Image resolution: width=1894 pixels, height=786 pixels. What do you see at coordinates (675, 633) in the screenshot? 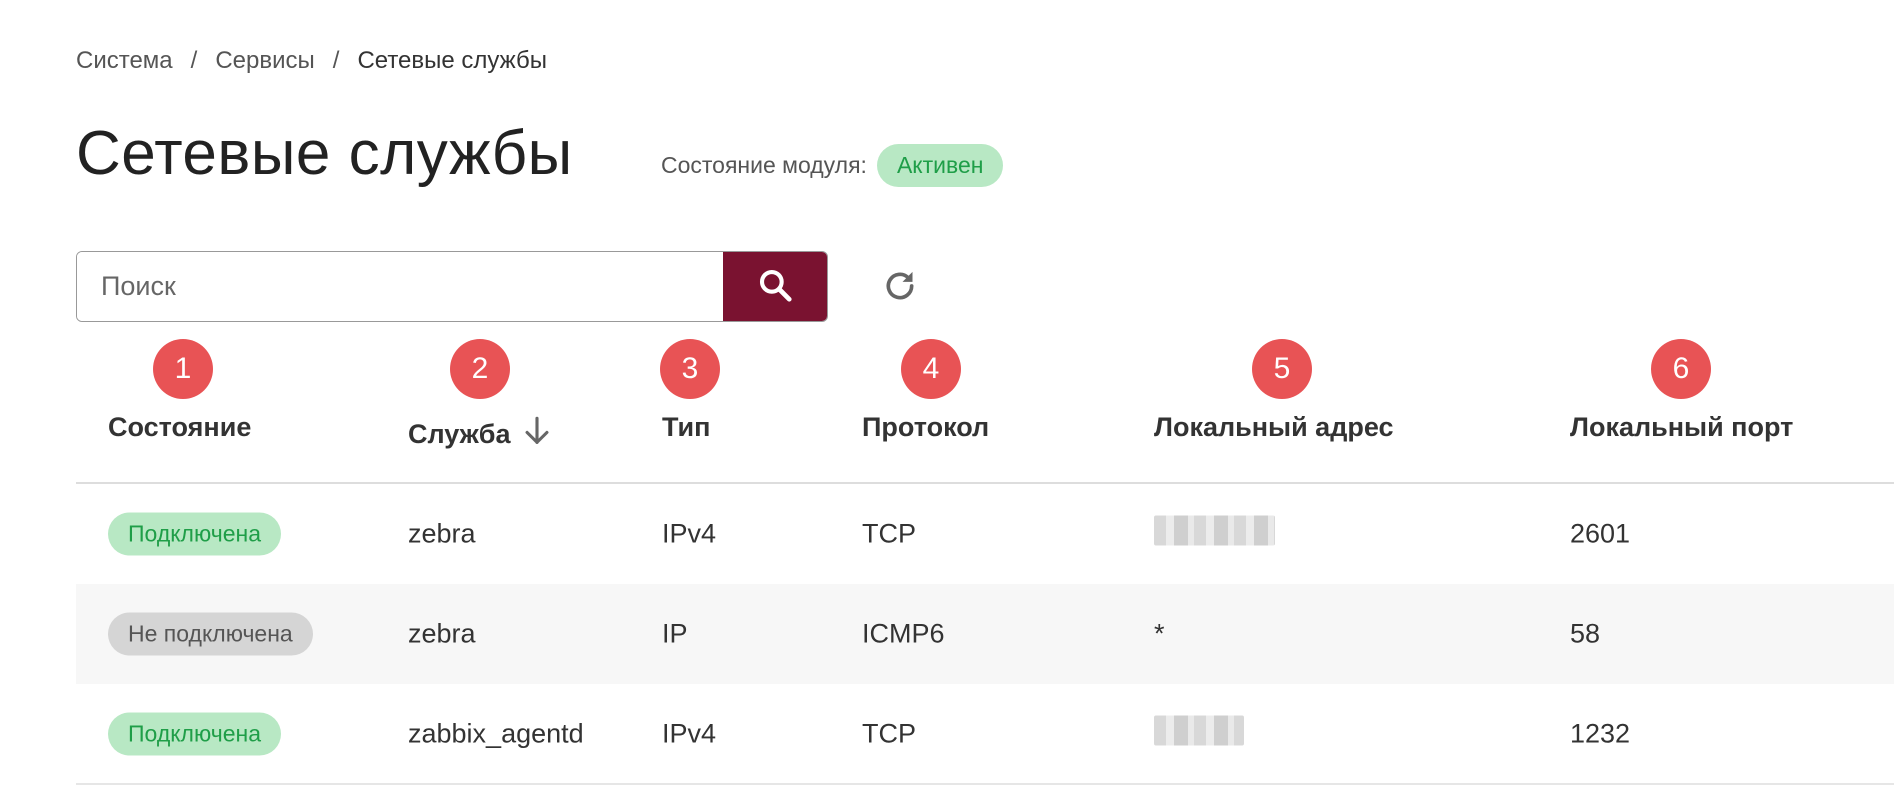
I see `type-cell: IP` at bounding box center [675, 633].